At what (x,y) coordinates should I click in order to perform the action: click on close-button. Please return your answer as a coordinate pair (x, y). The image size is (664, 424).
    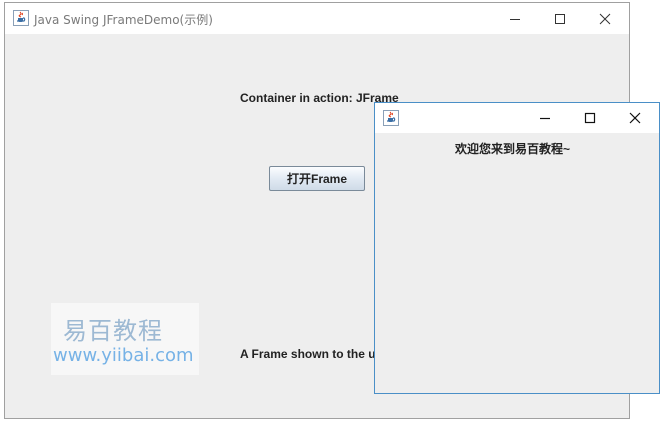
    Looking at the image, I should click on (605, 18).